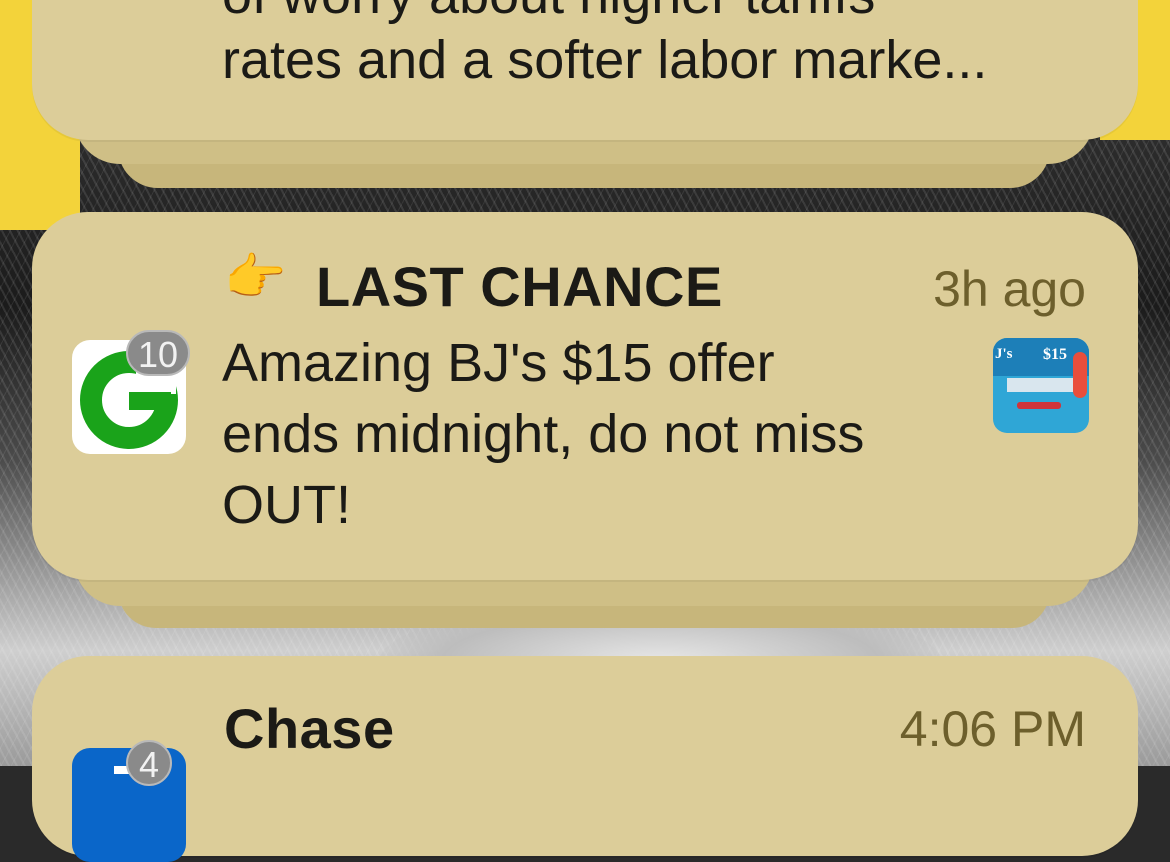  Describe the element at coordinates (286, 505) in the screenshot. I see `body-line: OUT!` at that location.